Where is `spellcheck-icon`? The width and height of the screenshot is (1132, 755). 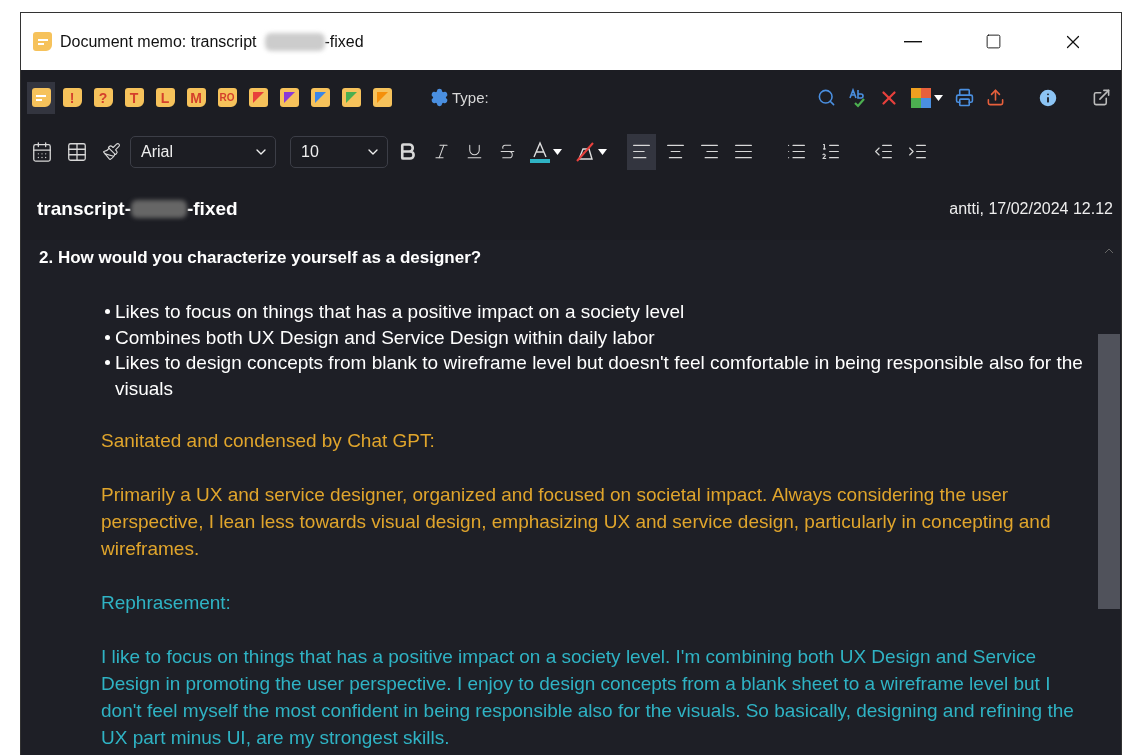
spellcheck-icon is located at coordinates (857, 97).